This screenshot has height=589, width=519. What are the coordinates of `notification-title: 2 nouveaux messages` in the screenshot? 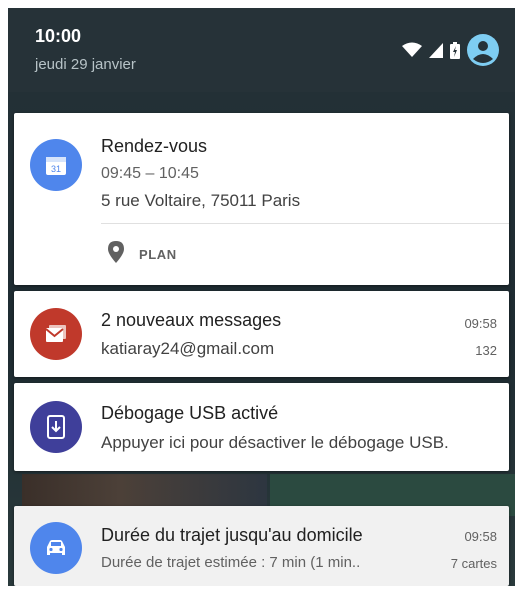 It's located at (191, 320).